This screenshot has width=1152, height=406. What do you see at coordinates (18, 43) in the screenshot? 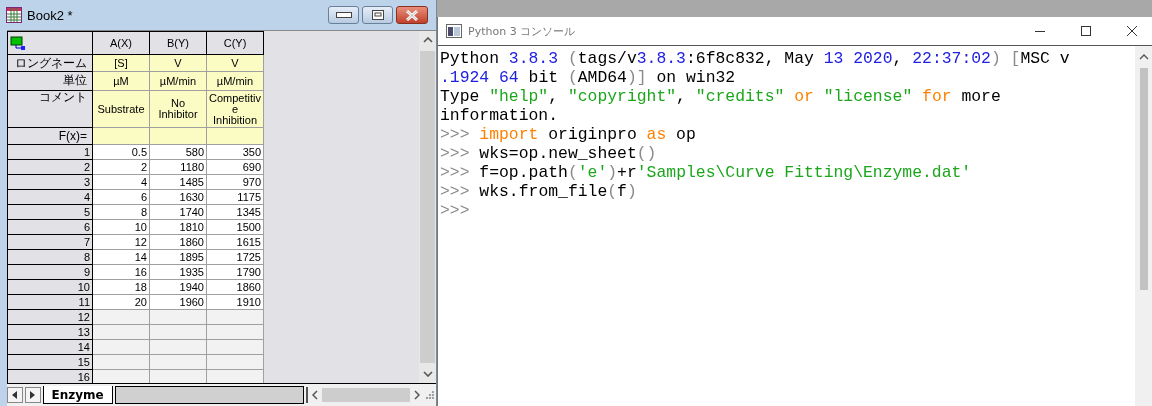
I see `folder-icon` at bounding box center [18, 43].